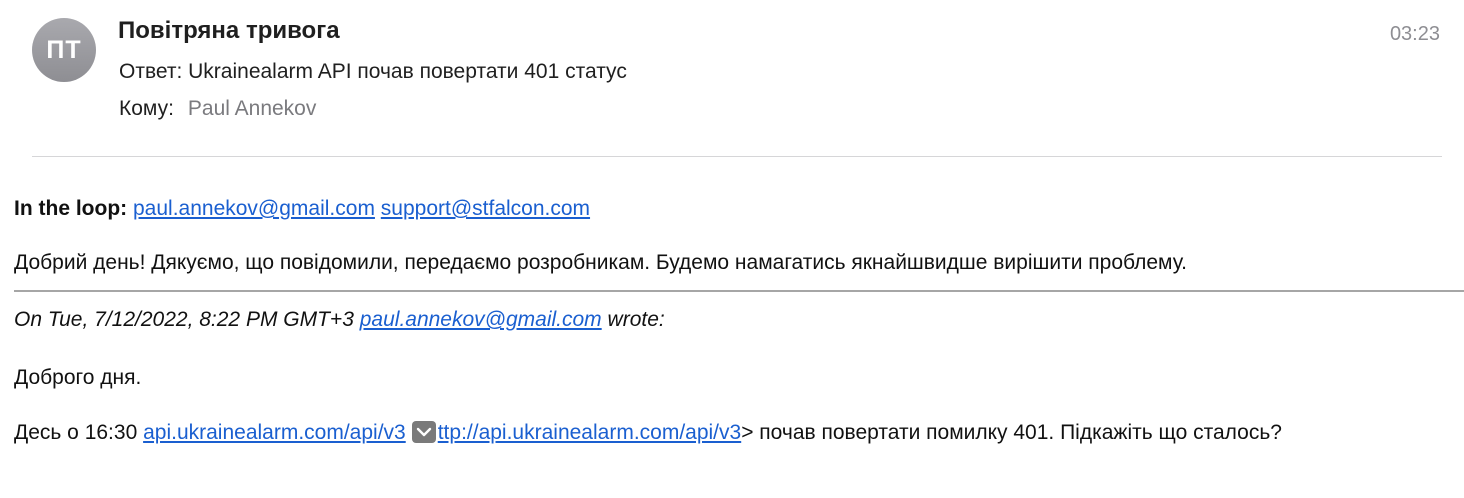  I want to click on recipient-name: Paul Annekov, so click(252, 108).